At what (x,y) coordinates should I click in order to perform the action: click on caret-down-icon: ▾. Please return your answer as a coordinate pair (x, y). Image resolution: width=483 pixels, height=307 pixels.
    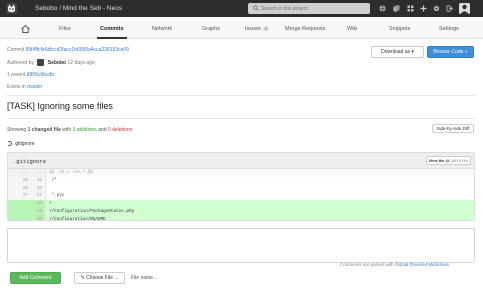
    Looking at the image, I should click on (412, 52).